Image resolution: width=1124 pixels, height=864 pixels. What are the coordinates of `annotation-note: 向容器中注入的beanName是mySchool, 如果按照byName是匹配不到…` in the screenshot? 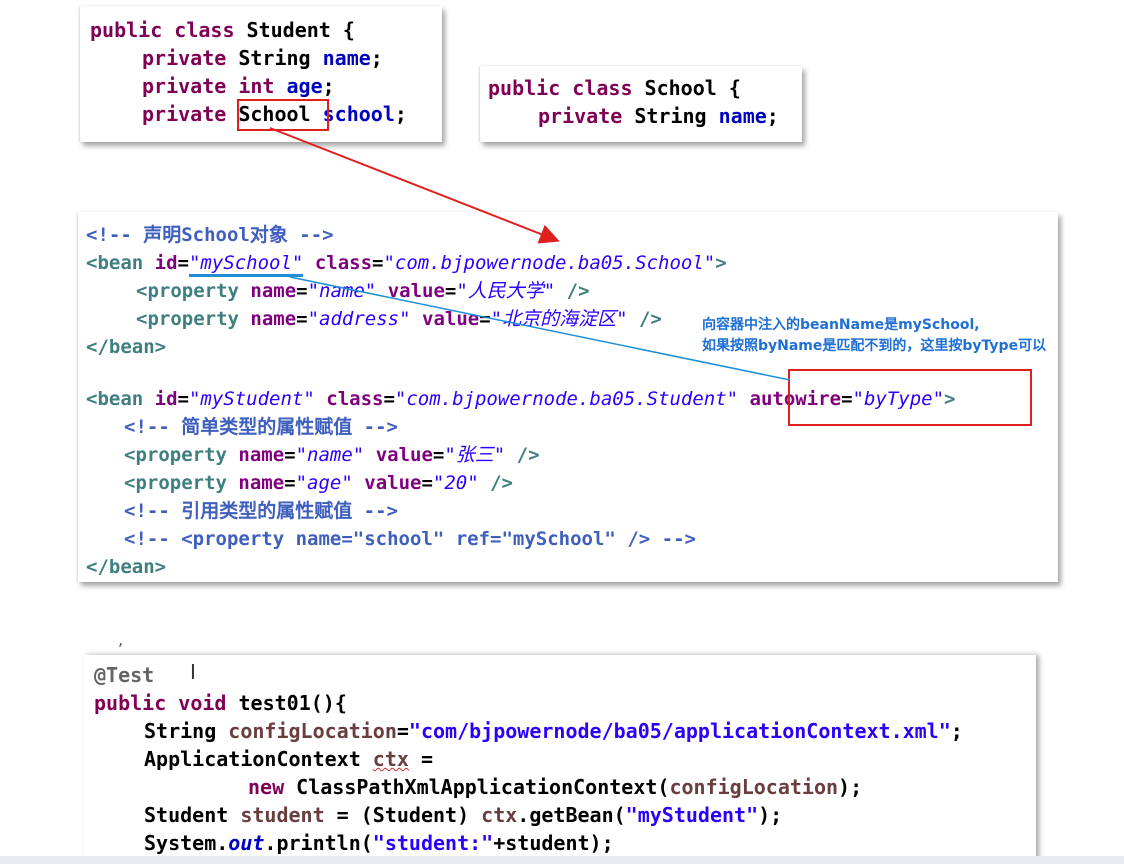 It's located at (874, 335).